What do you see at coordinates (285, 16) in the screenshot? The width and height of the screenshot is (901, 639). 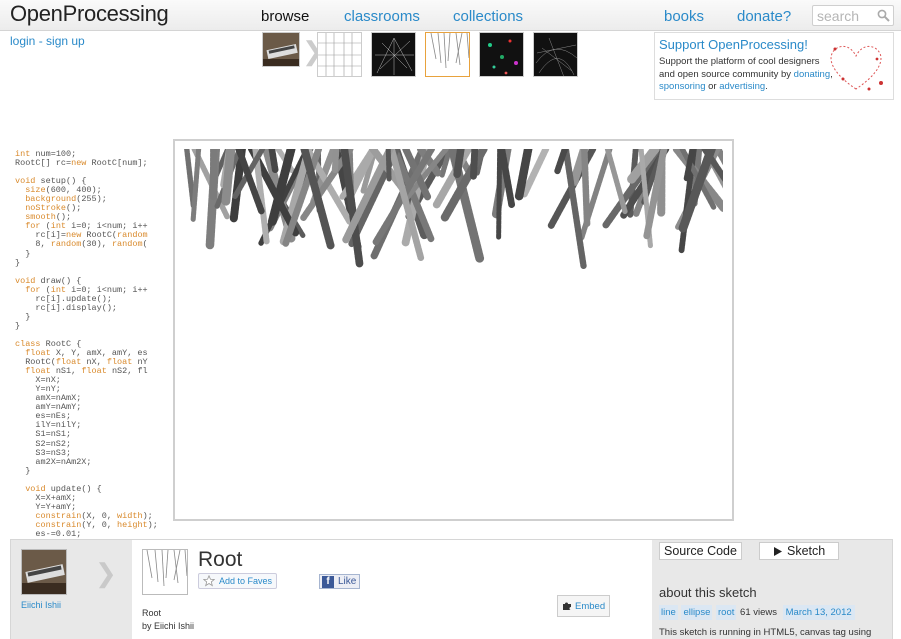 I see `nav-browse: browse` at bounding box center [285, 16].